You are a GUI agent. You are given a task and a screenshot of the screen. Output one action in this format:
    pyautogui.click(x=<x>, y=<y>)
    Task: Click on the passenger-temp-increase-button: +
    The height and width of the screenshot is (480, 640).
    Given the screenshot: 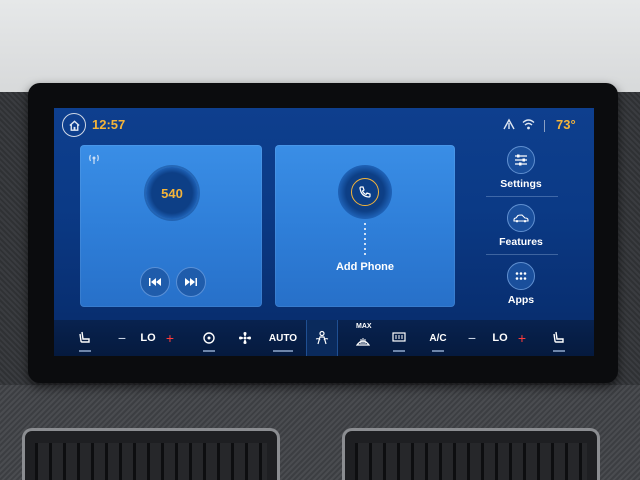 What is the action you would take?
    pyautogui.click(x=522, y=338)
    